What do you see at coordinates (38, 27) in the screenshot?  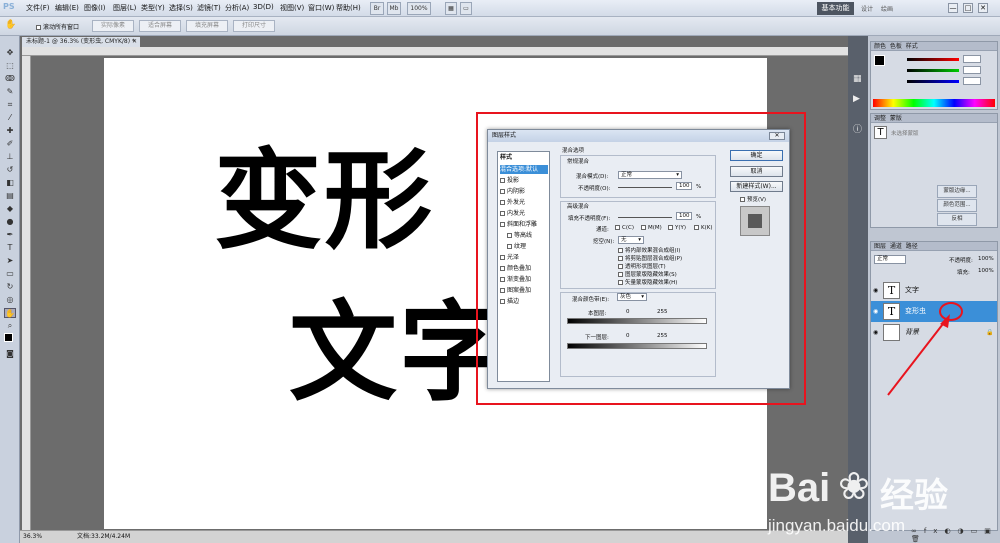 I see `checkbox-icon` at bounding box center [38, 27].